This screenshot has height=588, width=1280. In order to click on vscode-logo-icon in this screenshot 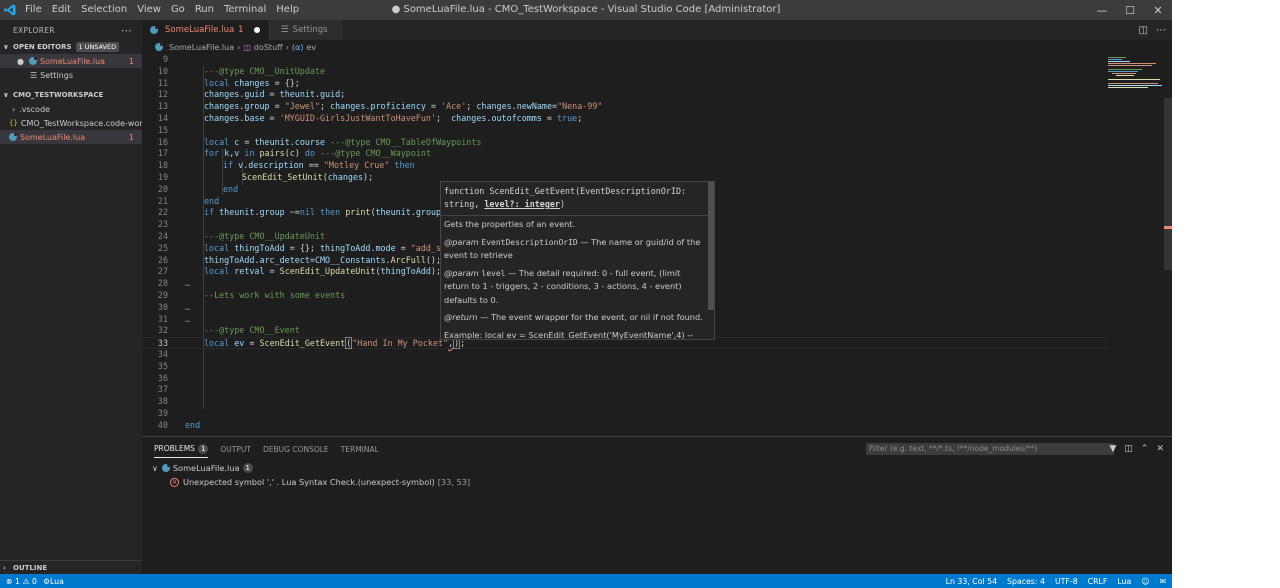, I will do `click(10, 10)`.